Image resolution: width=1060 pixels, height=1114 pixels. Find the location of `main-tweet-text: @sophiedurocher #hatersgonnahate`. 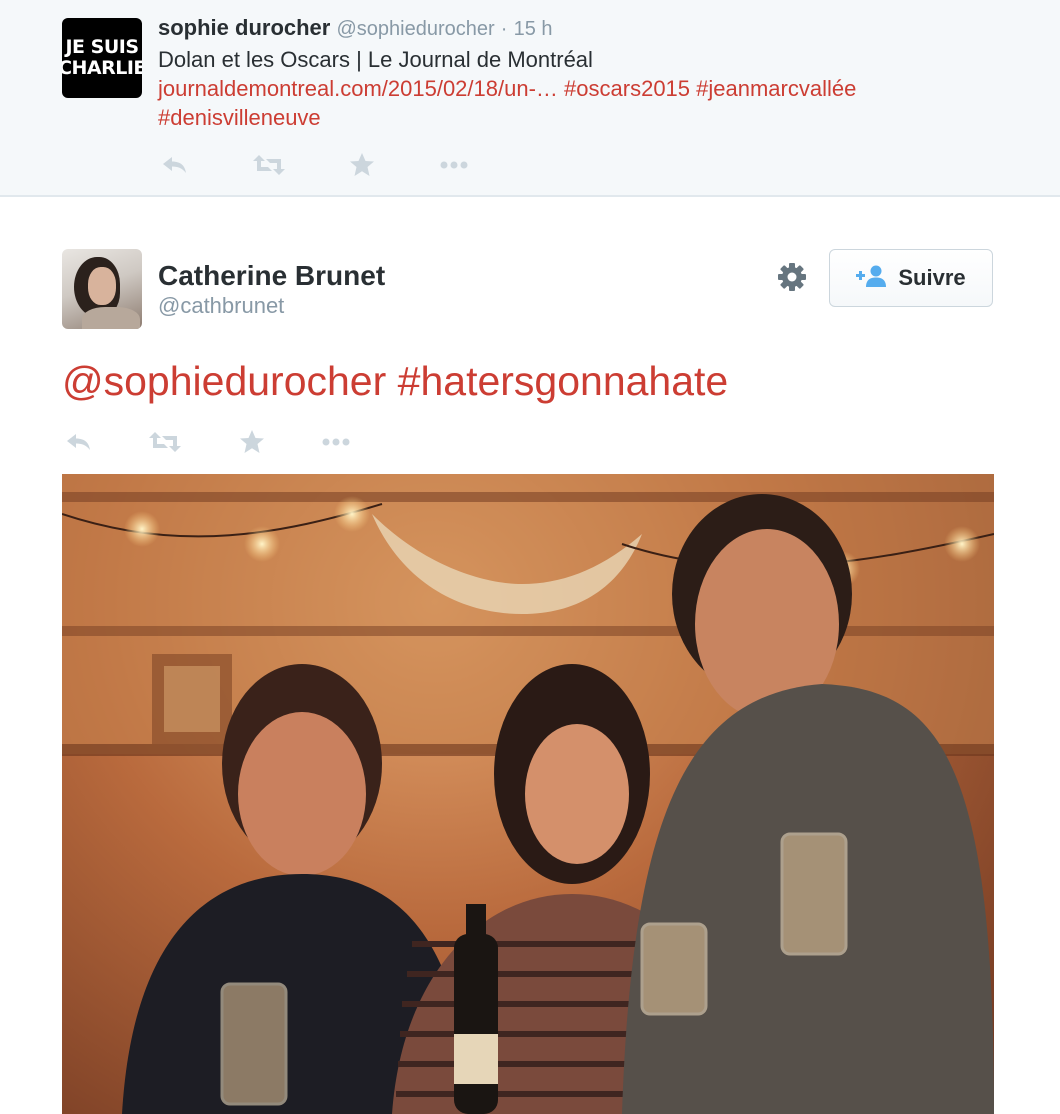

main-tweet-text: @sophiedurocher #hatersgonnahate is located at coordinates (395, 381).